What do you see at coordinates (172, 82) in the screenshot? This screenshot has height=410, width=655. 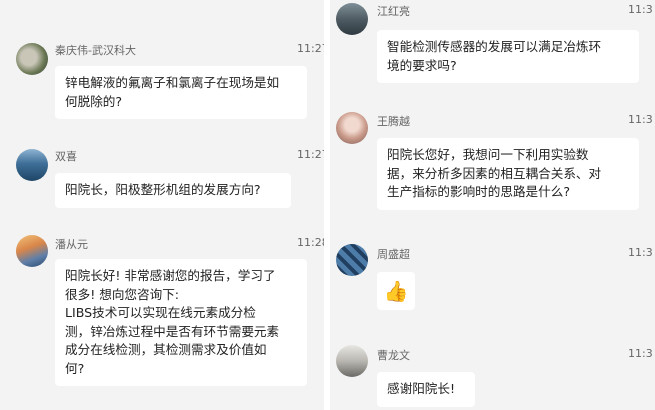 I see `message-line: 锌电解液的氟离子和氯离子在现场是如` at bounding box center [172, 82].